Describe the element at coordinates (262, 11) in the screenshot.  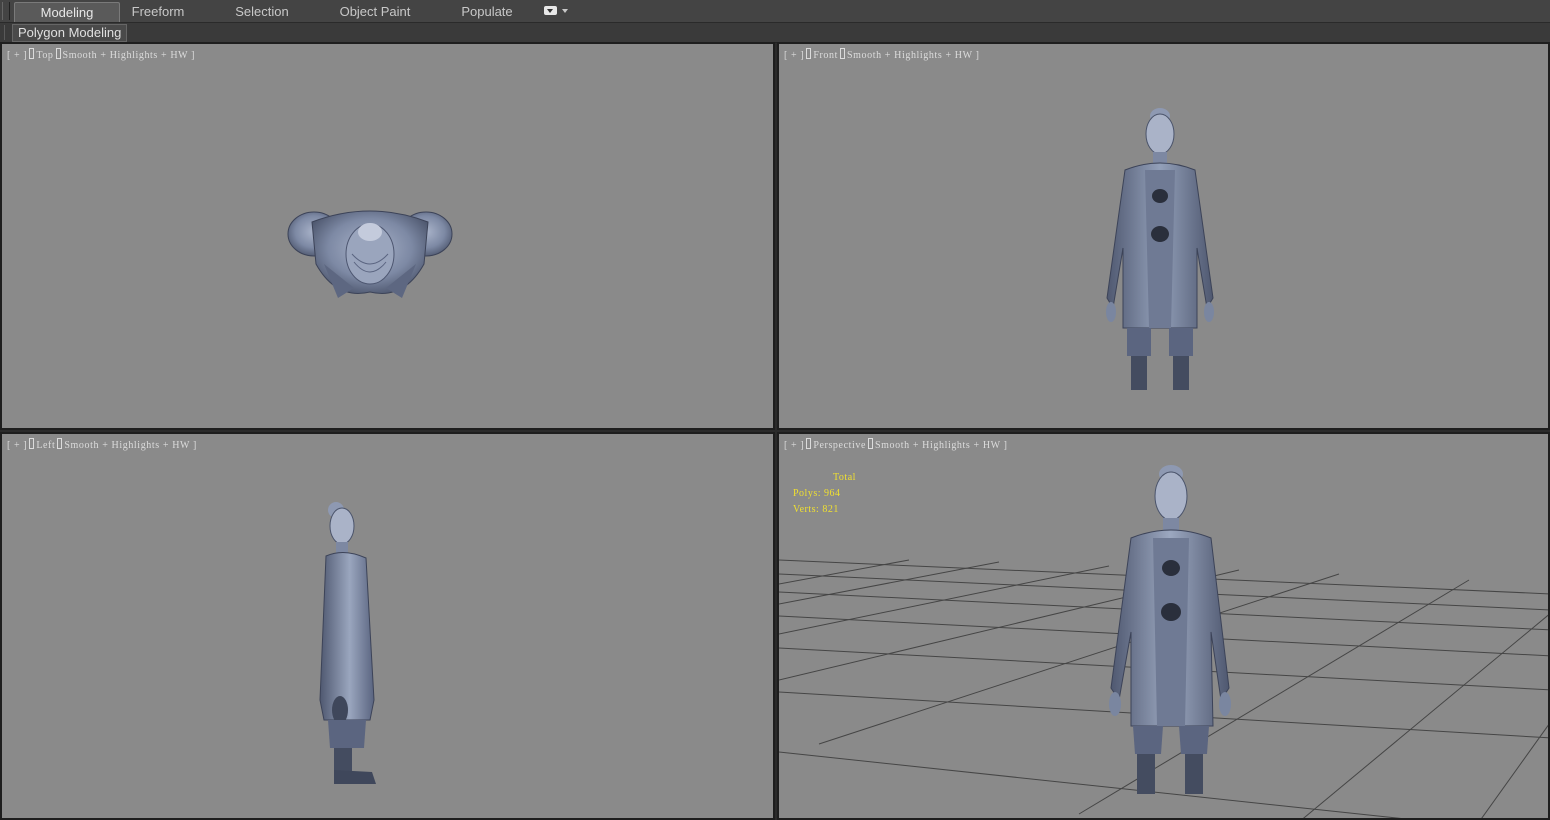
I see `tab-selection: Selection` at that location.